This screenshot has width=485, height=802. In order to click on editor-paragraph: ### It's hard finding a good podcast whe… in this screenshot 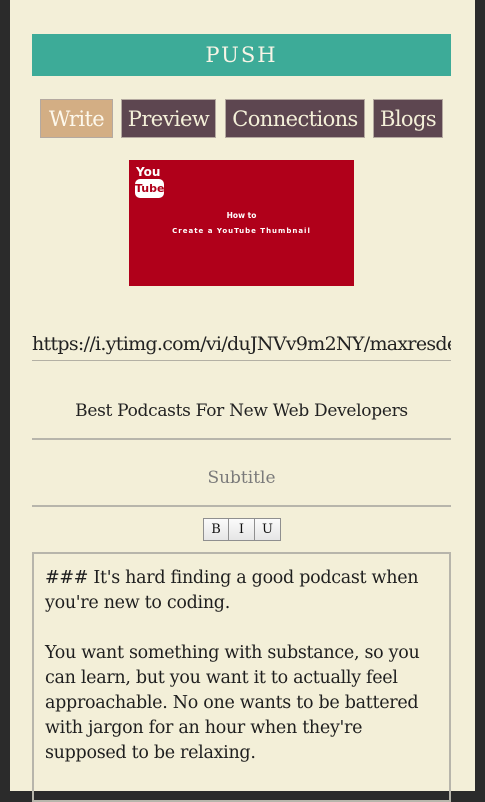, I will do `click(232, 590)`.